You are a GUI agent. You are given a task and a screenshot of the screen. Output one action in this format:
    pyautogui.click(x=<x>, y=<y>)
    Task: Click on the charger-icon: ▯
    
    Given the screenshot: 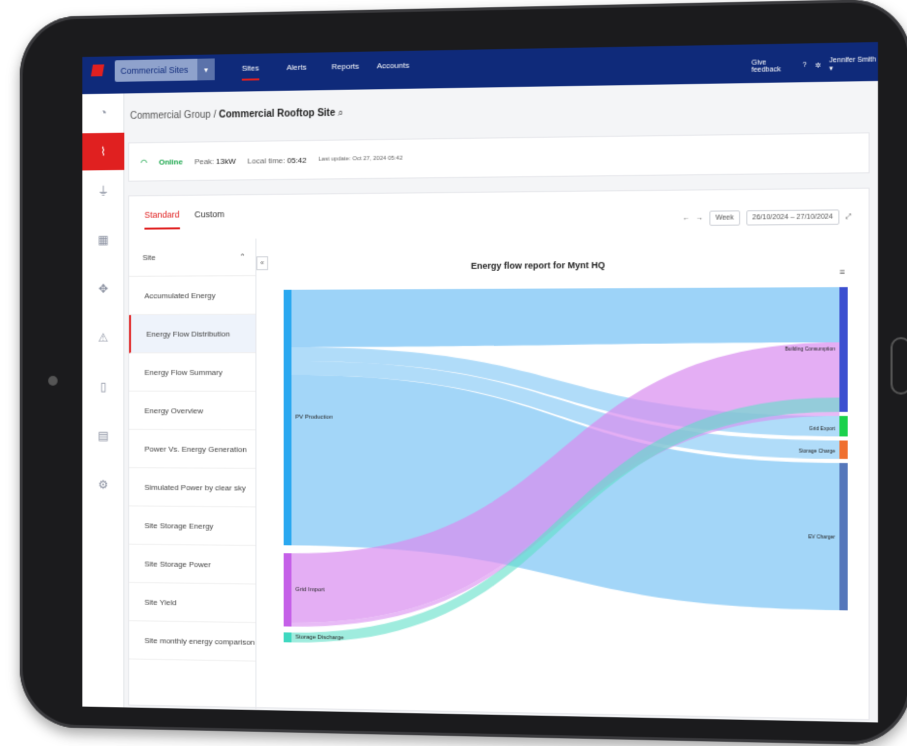 What is the action you would take?
    pyautogui.click(x=103, y=386)
    